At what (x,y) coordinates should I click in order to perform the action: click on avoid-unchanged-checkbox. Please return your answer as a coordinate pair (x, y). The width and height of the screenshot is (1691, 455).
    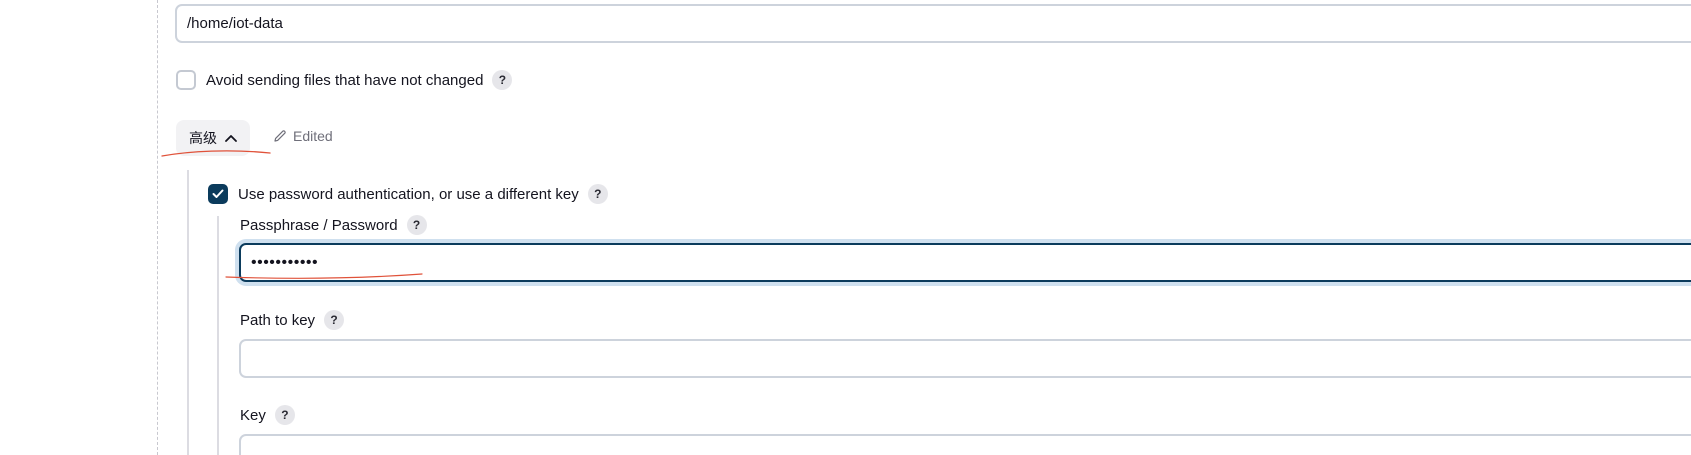
    Looking at the image, I should click on (186, 80).